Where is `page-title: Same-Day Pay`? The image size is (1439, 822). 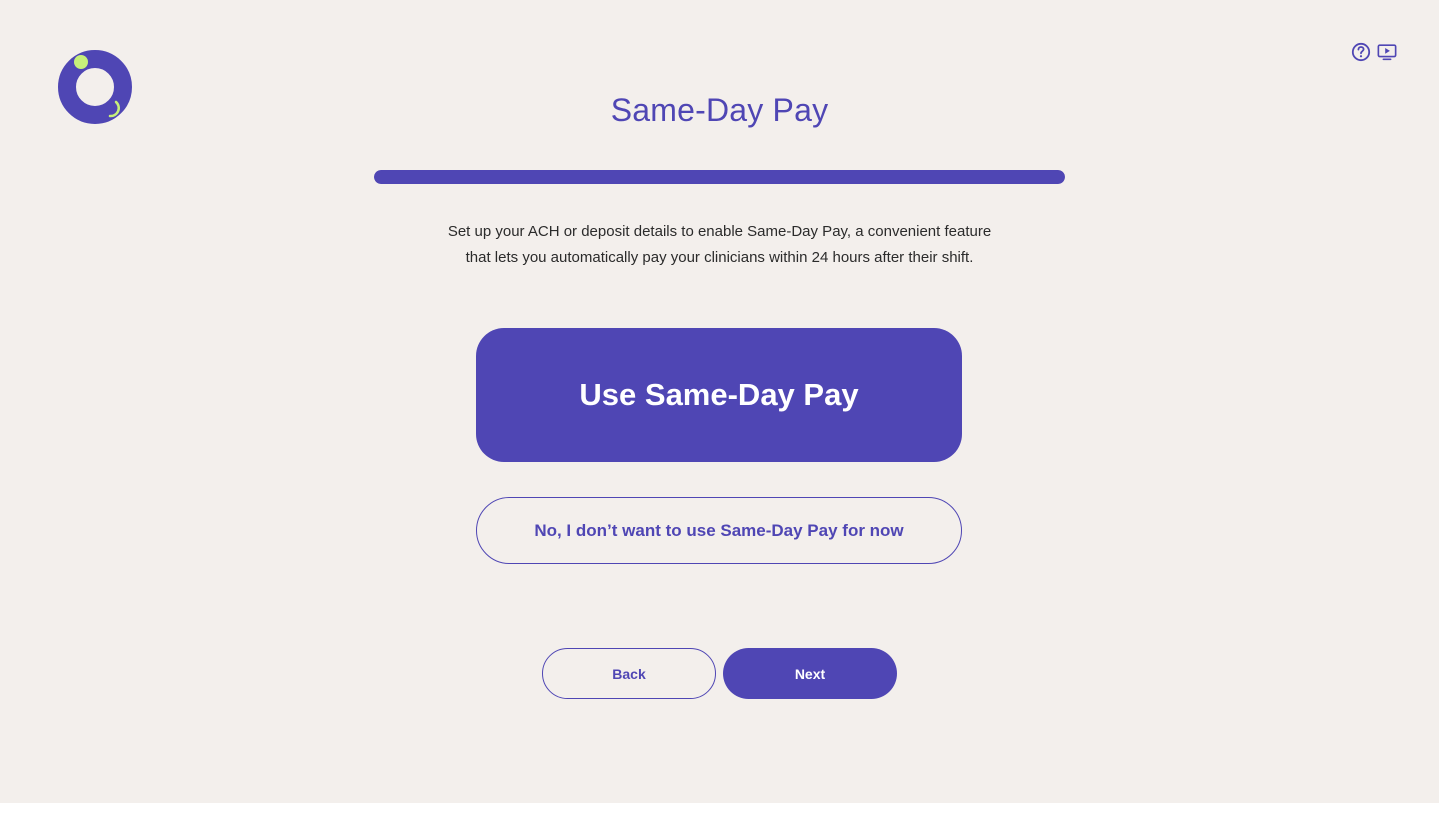
page-title: Same-Day Pay is located at coordinates (719, 110).